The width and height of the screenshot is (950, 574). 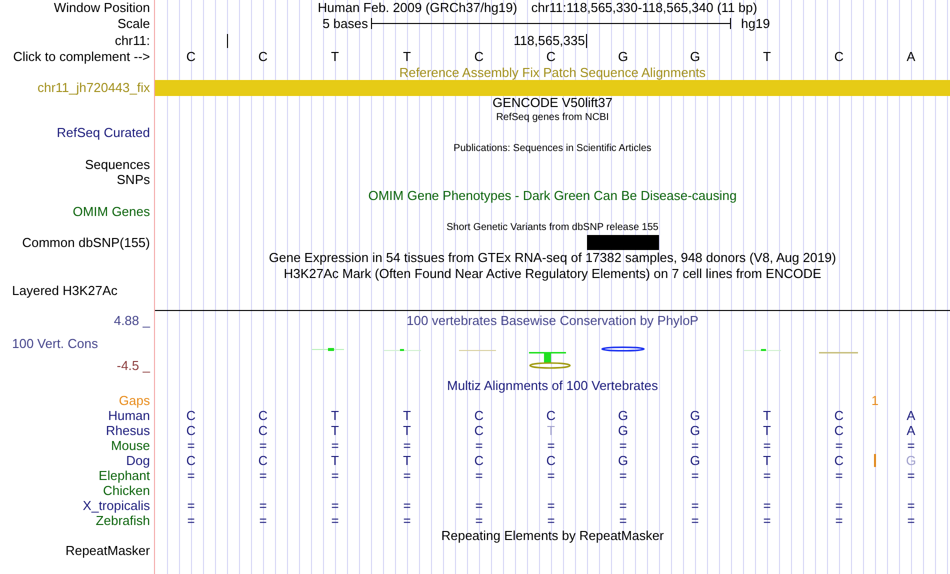 I want to click on assembly-label: hg19, so click(x=755, y=23).